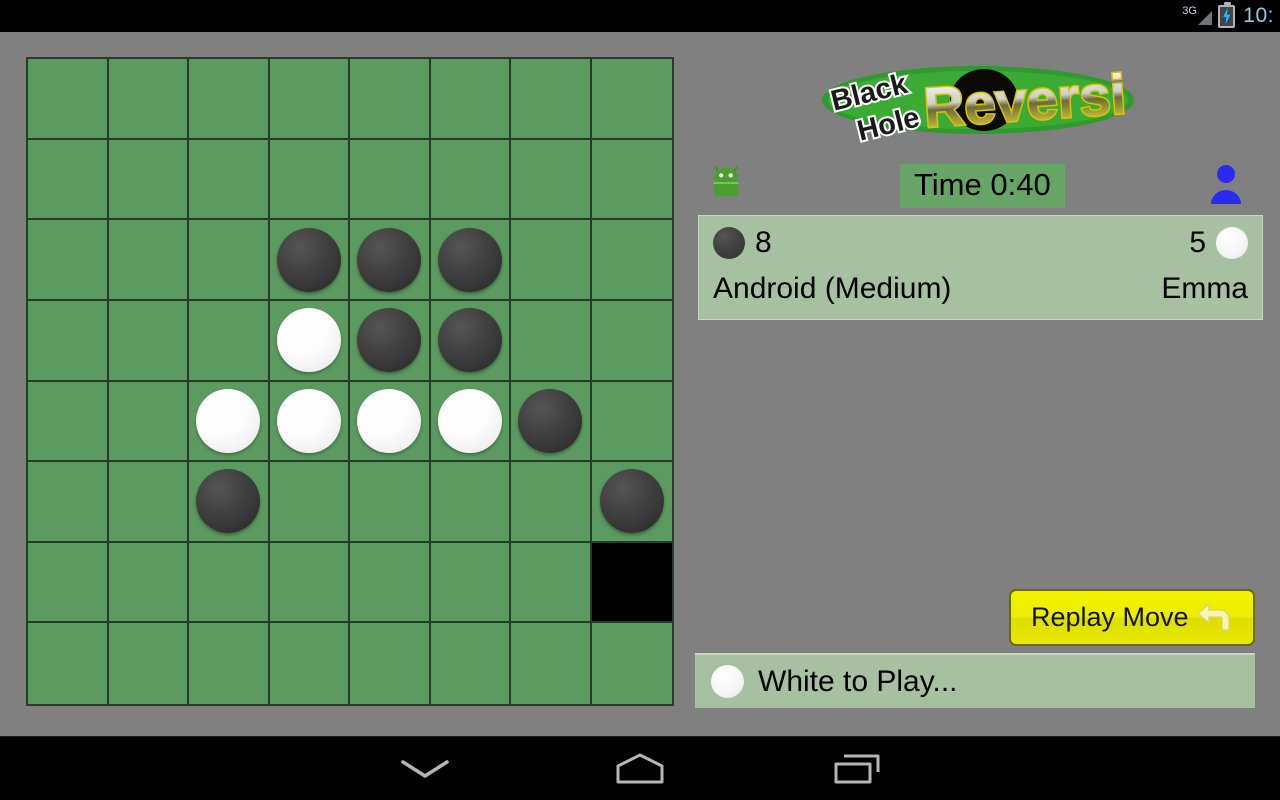  I want to click on charging-bolt-icon, so click(1227, 16).